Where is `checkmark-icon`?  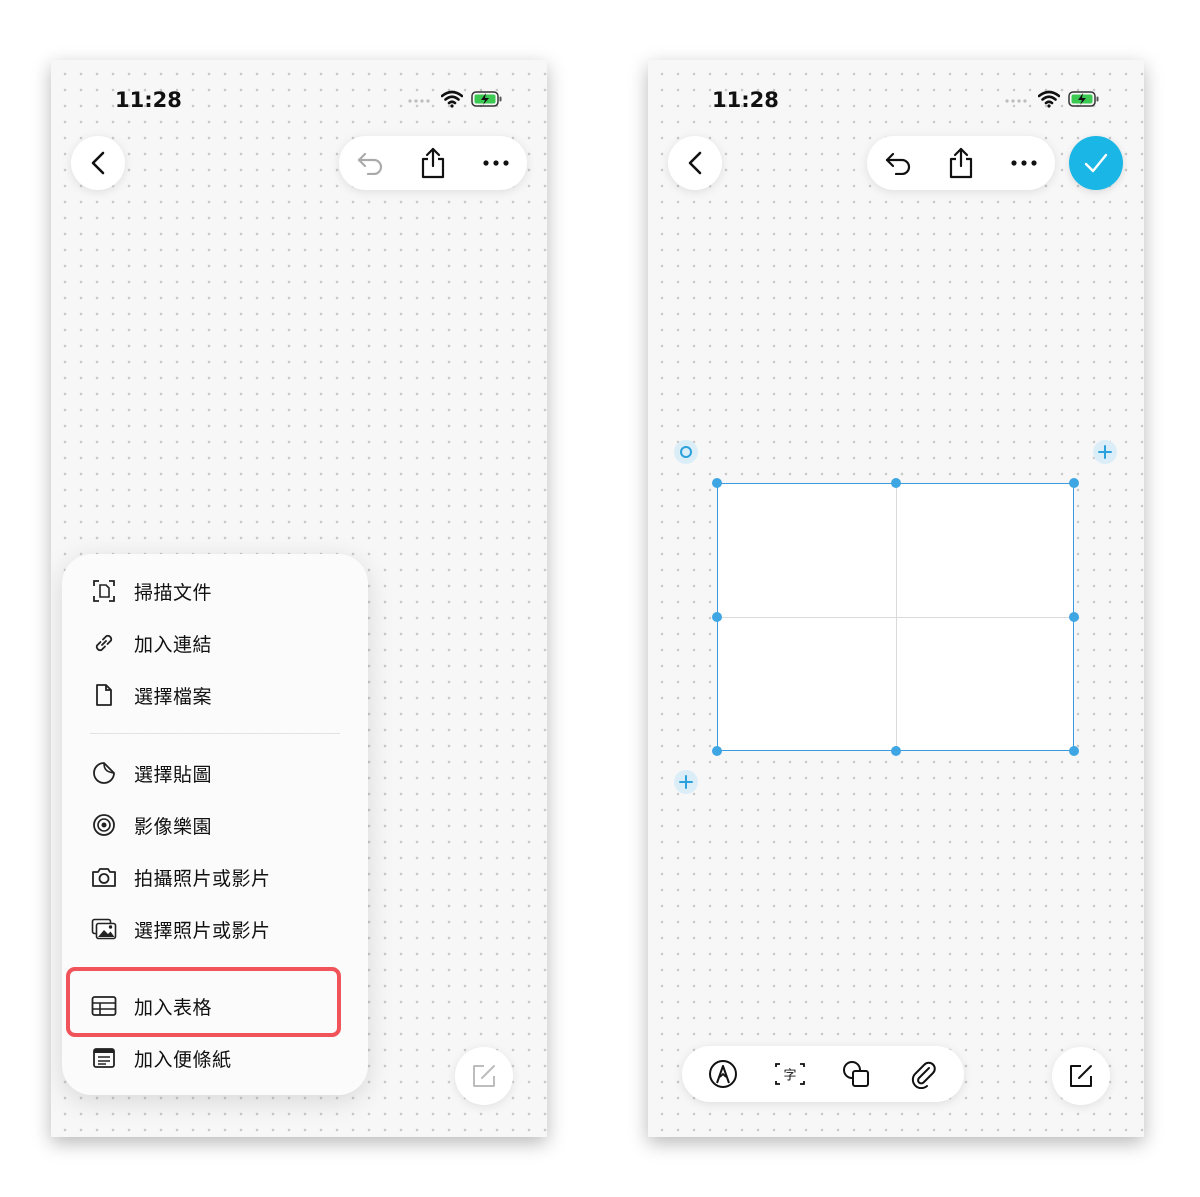 checkmark-icon is located at coordinates (1096, 163).